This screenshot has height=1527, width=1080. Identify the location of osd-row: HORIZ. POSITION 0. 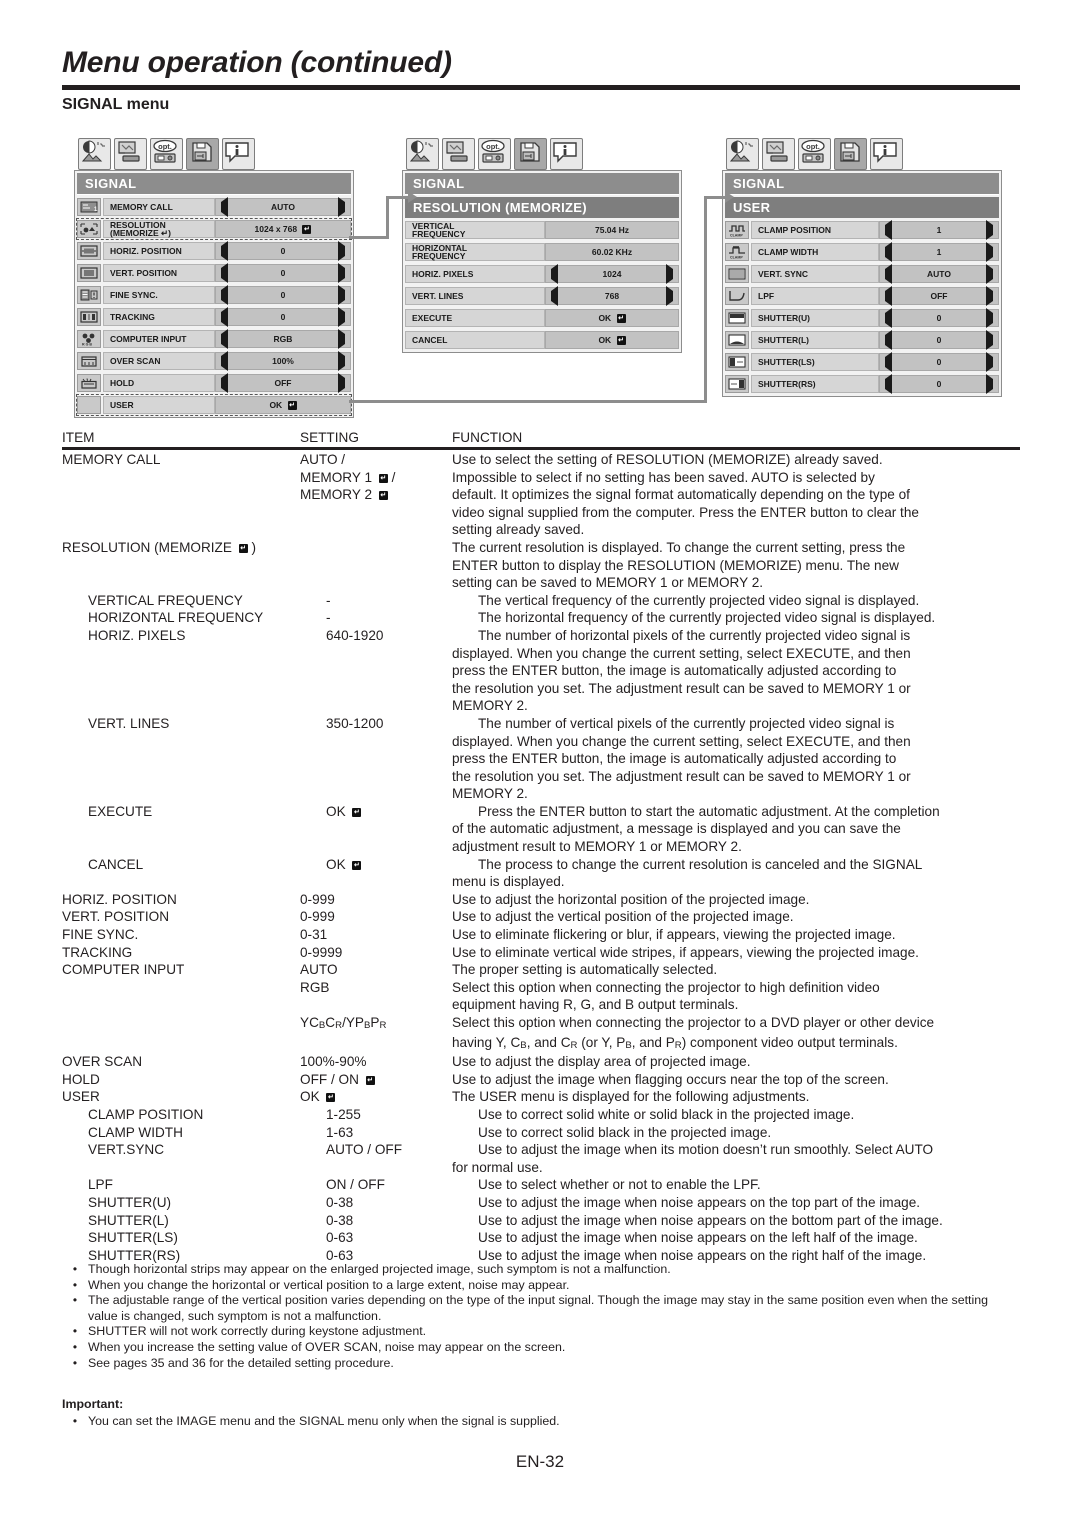
(214, 251).